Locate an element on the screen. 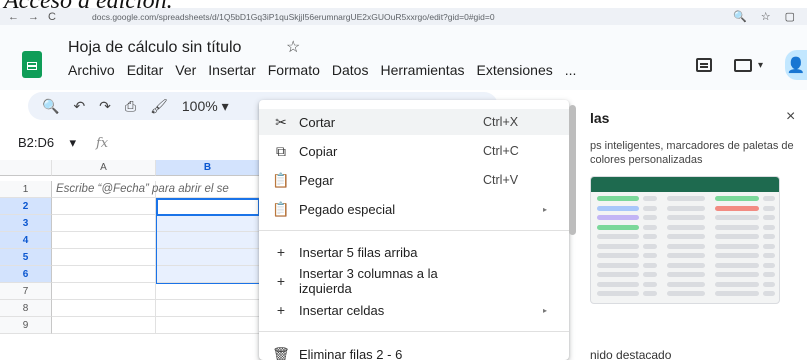 This screenshot has height=360, width=807. active-cell is located at coordinates (208, 207).